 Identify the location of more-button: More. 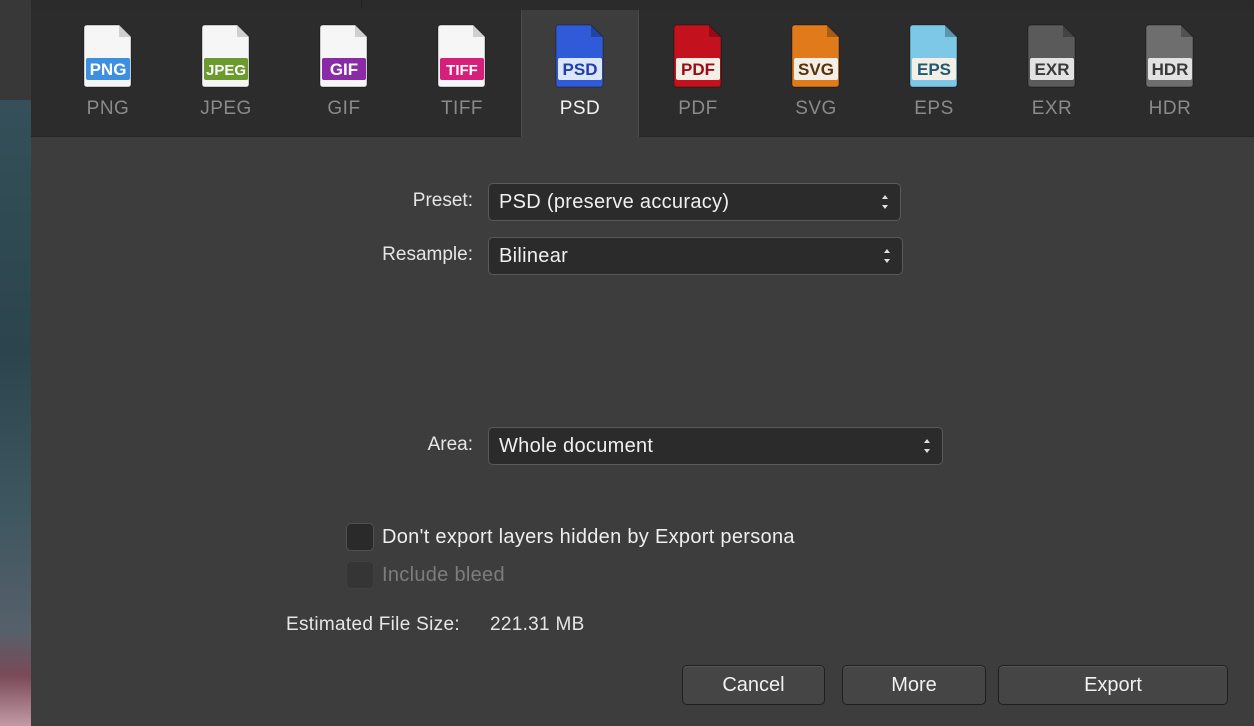
(914, 685).